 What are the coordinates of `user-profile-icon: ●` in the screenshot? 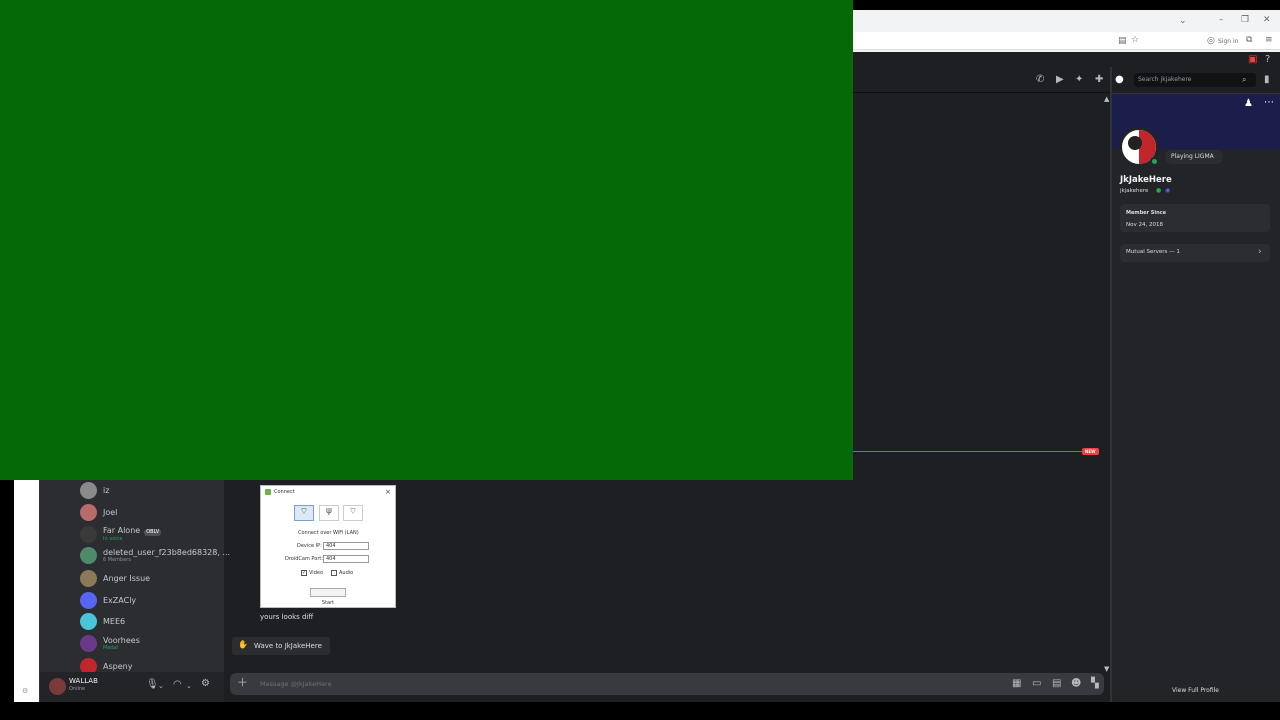 It's located at (1119, 80).